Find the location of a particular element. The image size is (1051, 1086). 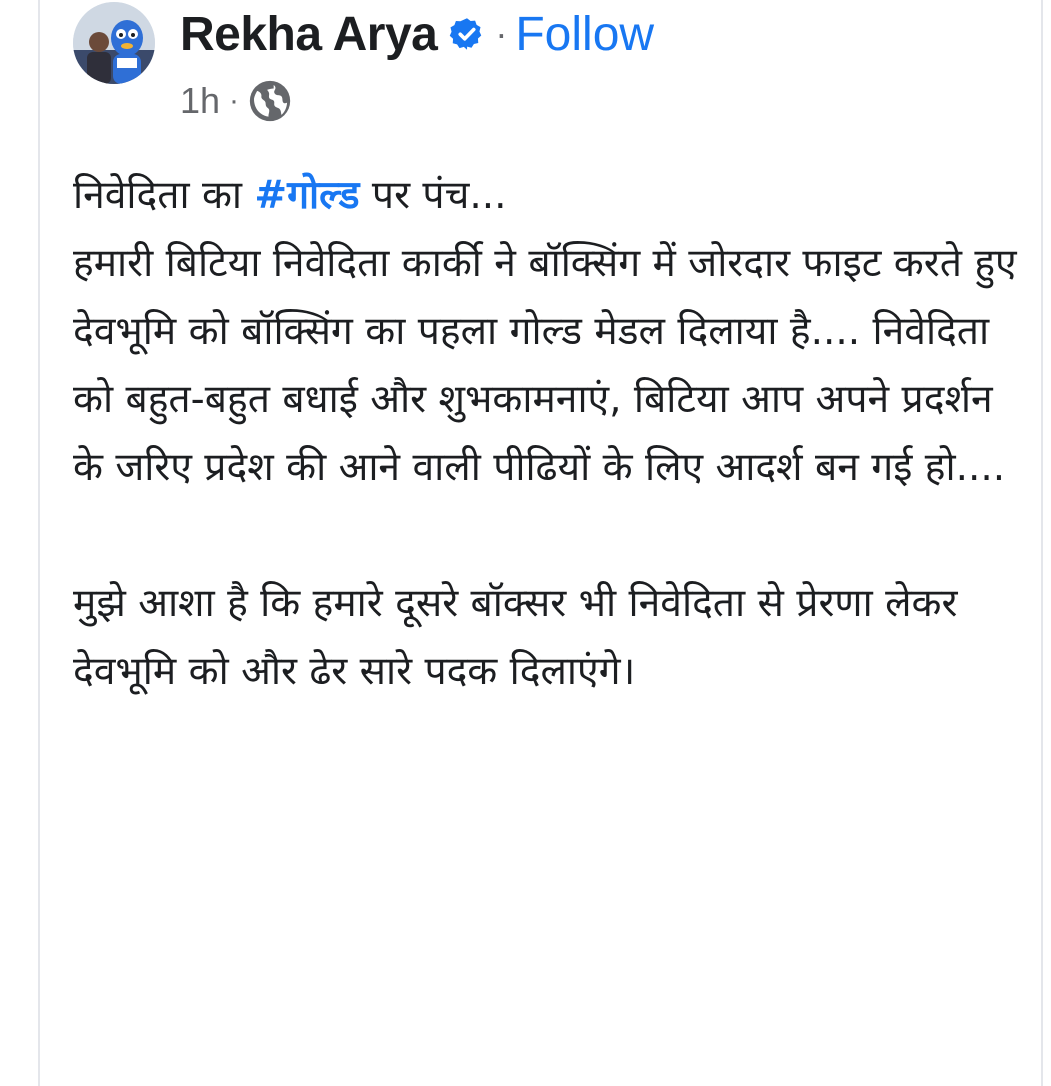

profile-photo-icon is located at coordinates (114, 43).